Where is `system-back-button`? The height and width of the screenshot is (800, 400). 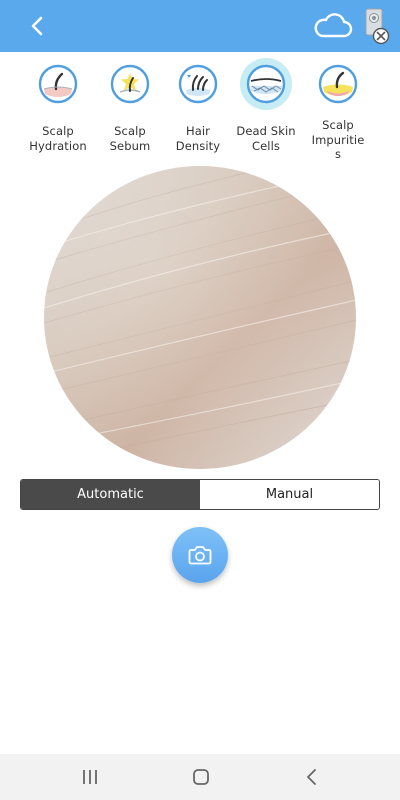
system-back-button is located at coordinates (312, 777).